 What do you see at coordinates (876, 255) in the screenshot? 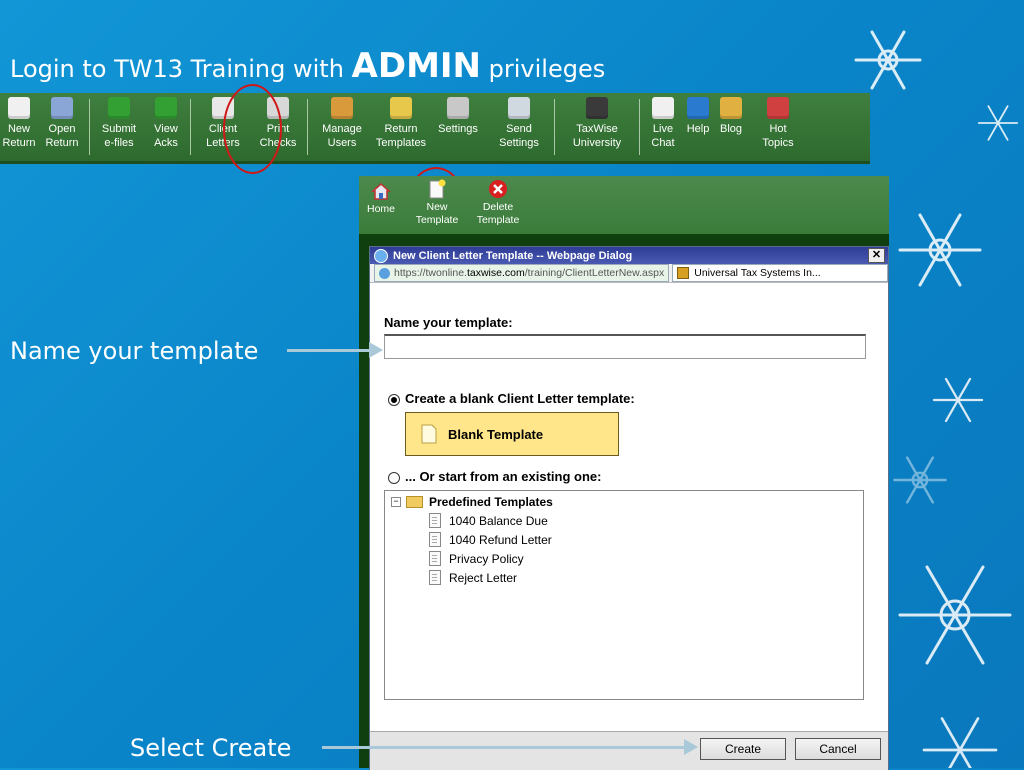
I see `dialog-close-button: ✕` at bounding box center [876, 255].